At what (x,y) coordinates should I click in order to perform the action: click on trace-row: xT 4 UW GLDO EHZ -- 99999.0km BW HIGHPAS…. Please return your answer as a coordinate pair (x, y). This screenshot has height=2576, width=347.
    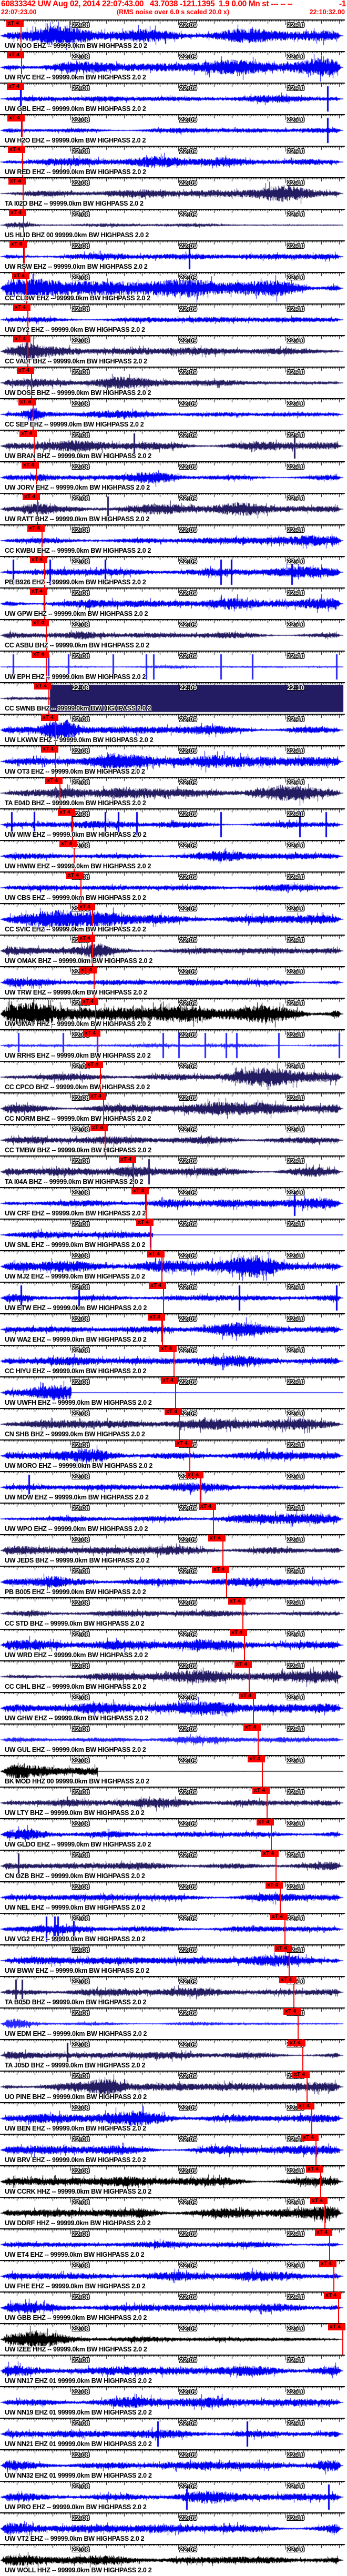
    Looking at the image, I should click on (173, 1834).